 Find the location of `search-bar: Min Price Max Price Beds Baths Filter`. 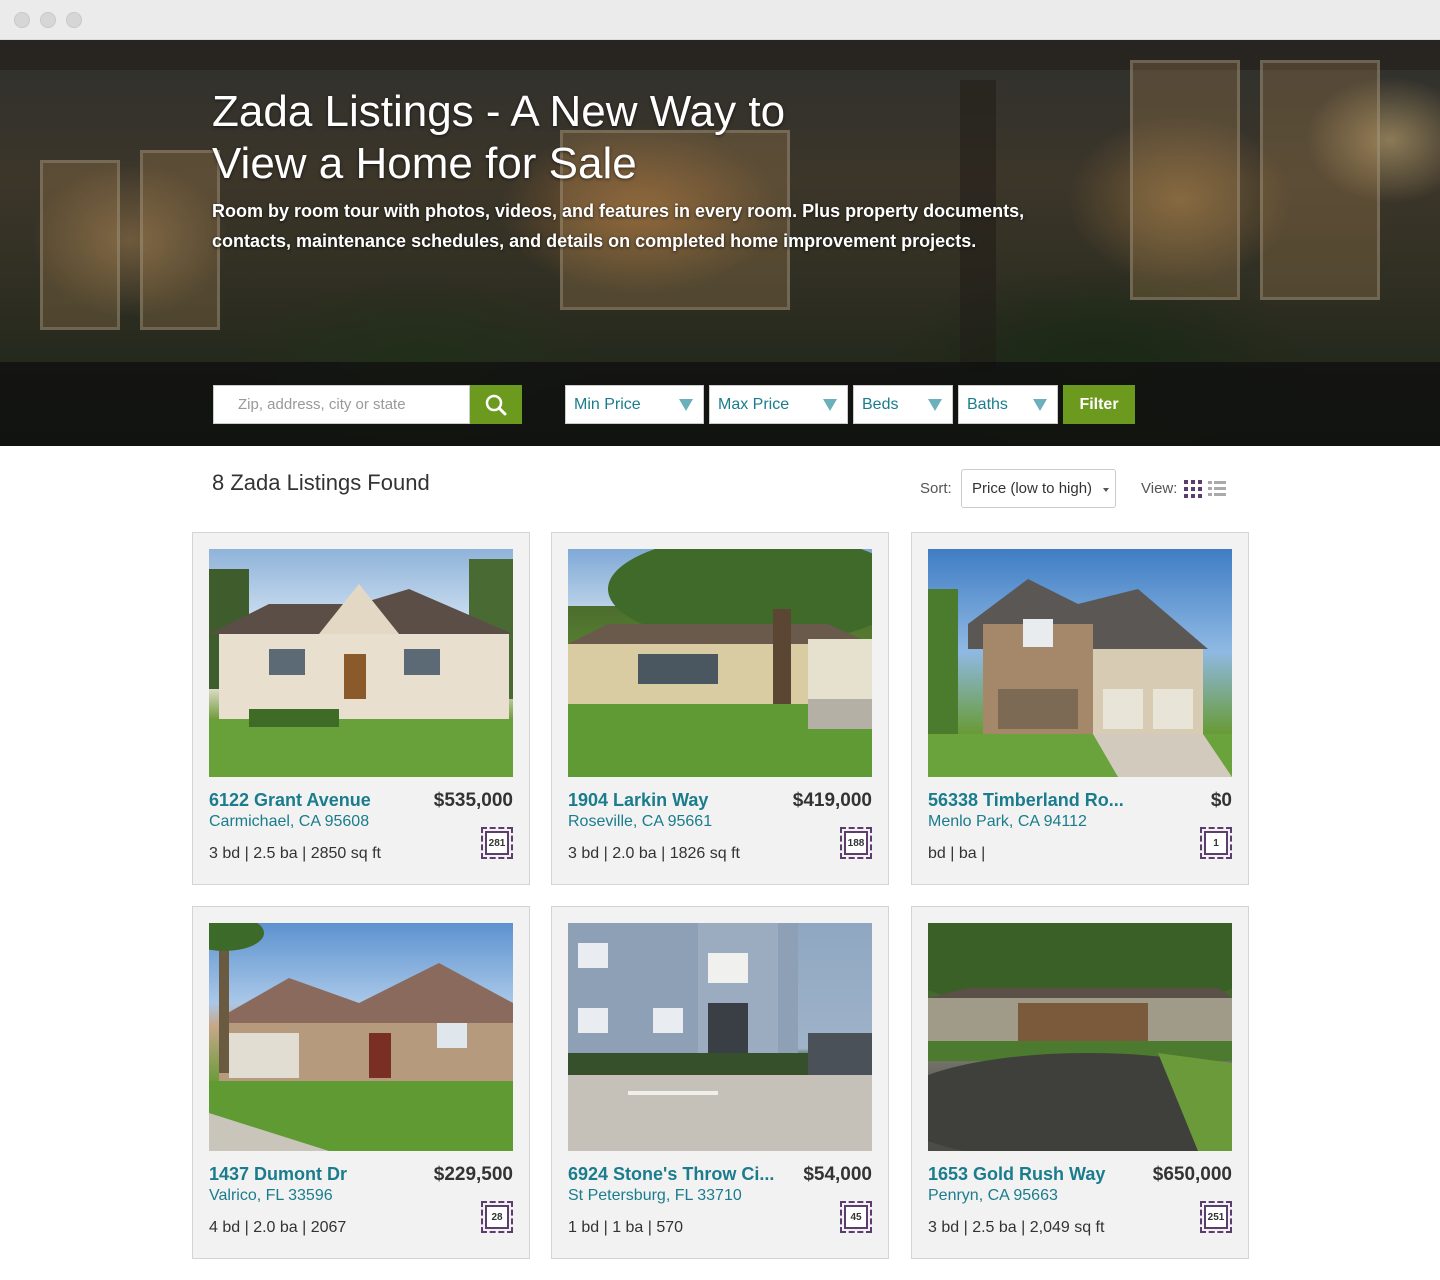

search-bar: Min Price Max Price Beds Baths Filter is located at coordinates (720, 404).